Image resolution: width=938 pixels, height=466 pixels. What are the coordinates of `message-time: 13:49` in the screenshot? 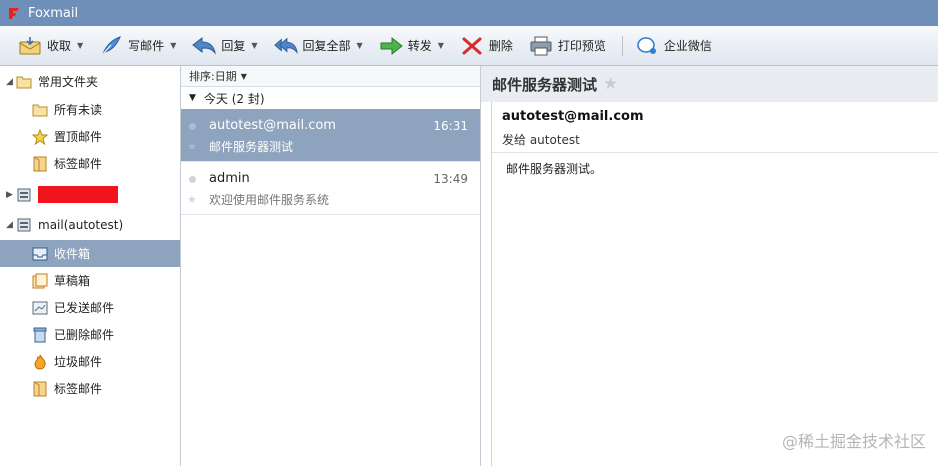 It's located at (450, 179).